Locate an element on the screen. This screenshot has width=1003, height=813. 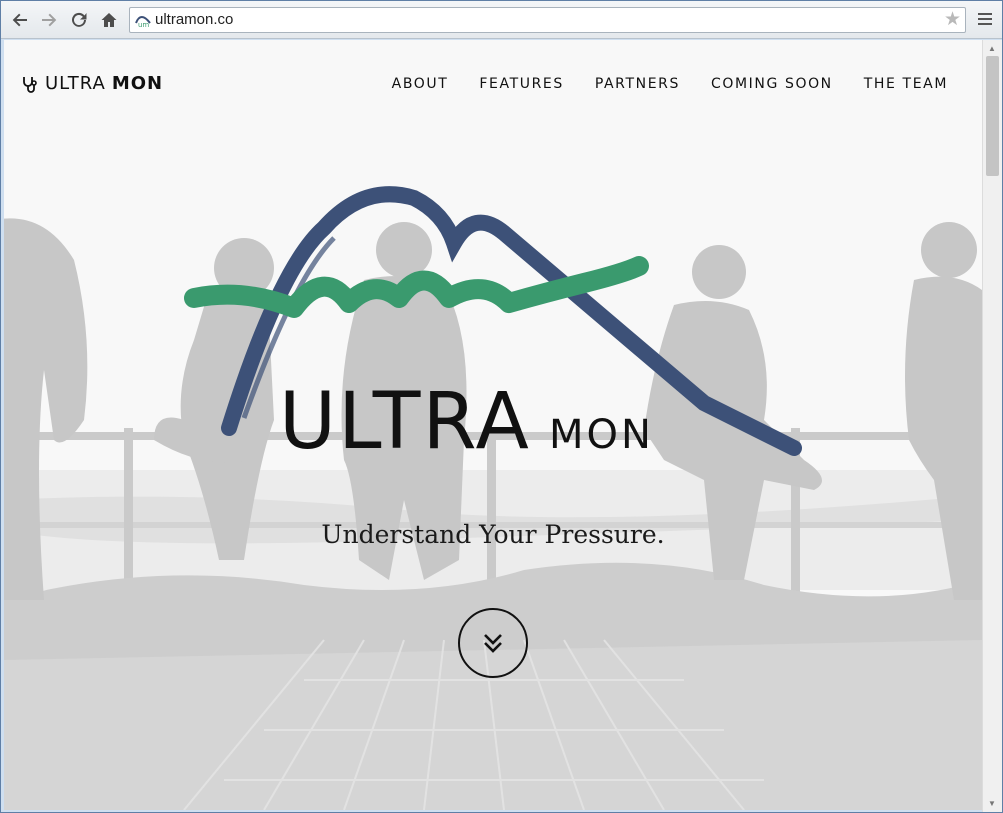
nav-features: FEATURES is located at coordinates (521, 84).